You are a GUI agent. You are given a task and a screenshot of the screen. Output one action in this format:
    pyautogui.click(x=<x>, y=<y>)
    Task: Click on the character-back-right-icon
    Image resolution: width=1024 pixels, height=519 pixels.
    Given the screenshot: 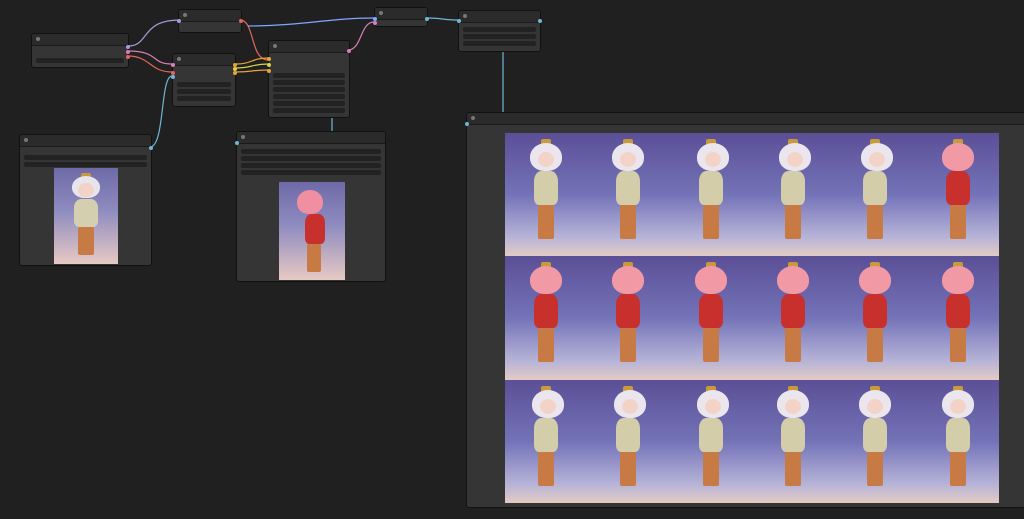 What is the action you would take?
    pyautogui.click(x=875, y=318)
    